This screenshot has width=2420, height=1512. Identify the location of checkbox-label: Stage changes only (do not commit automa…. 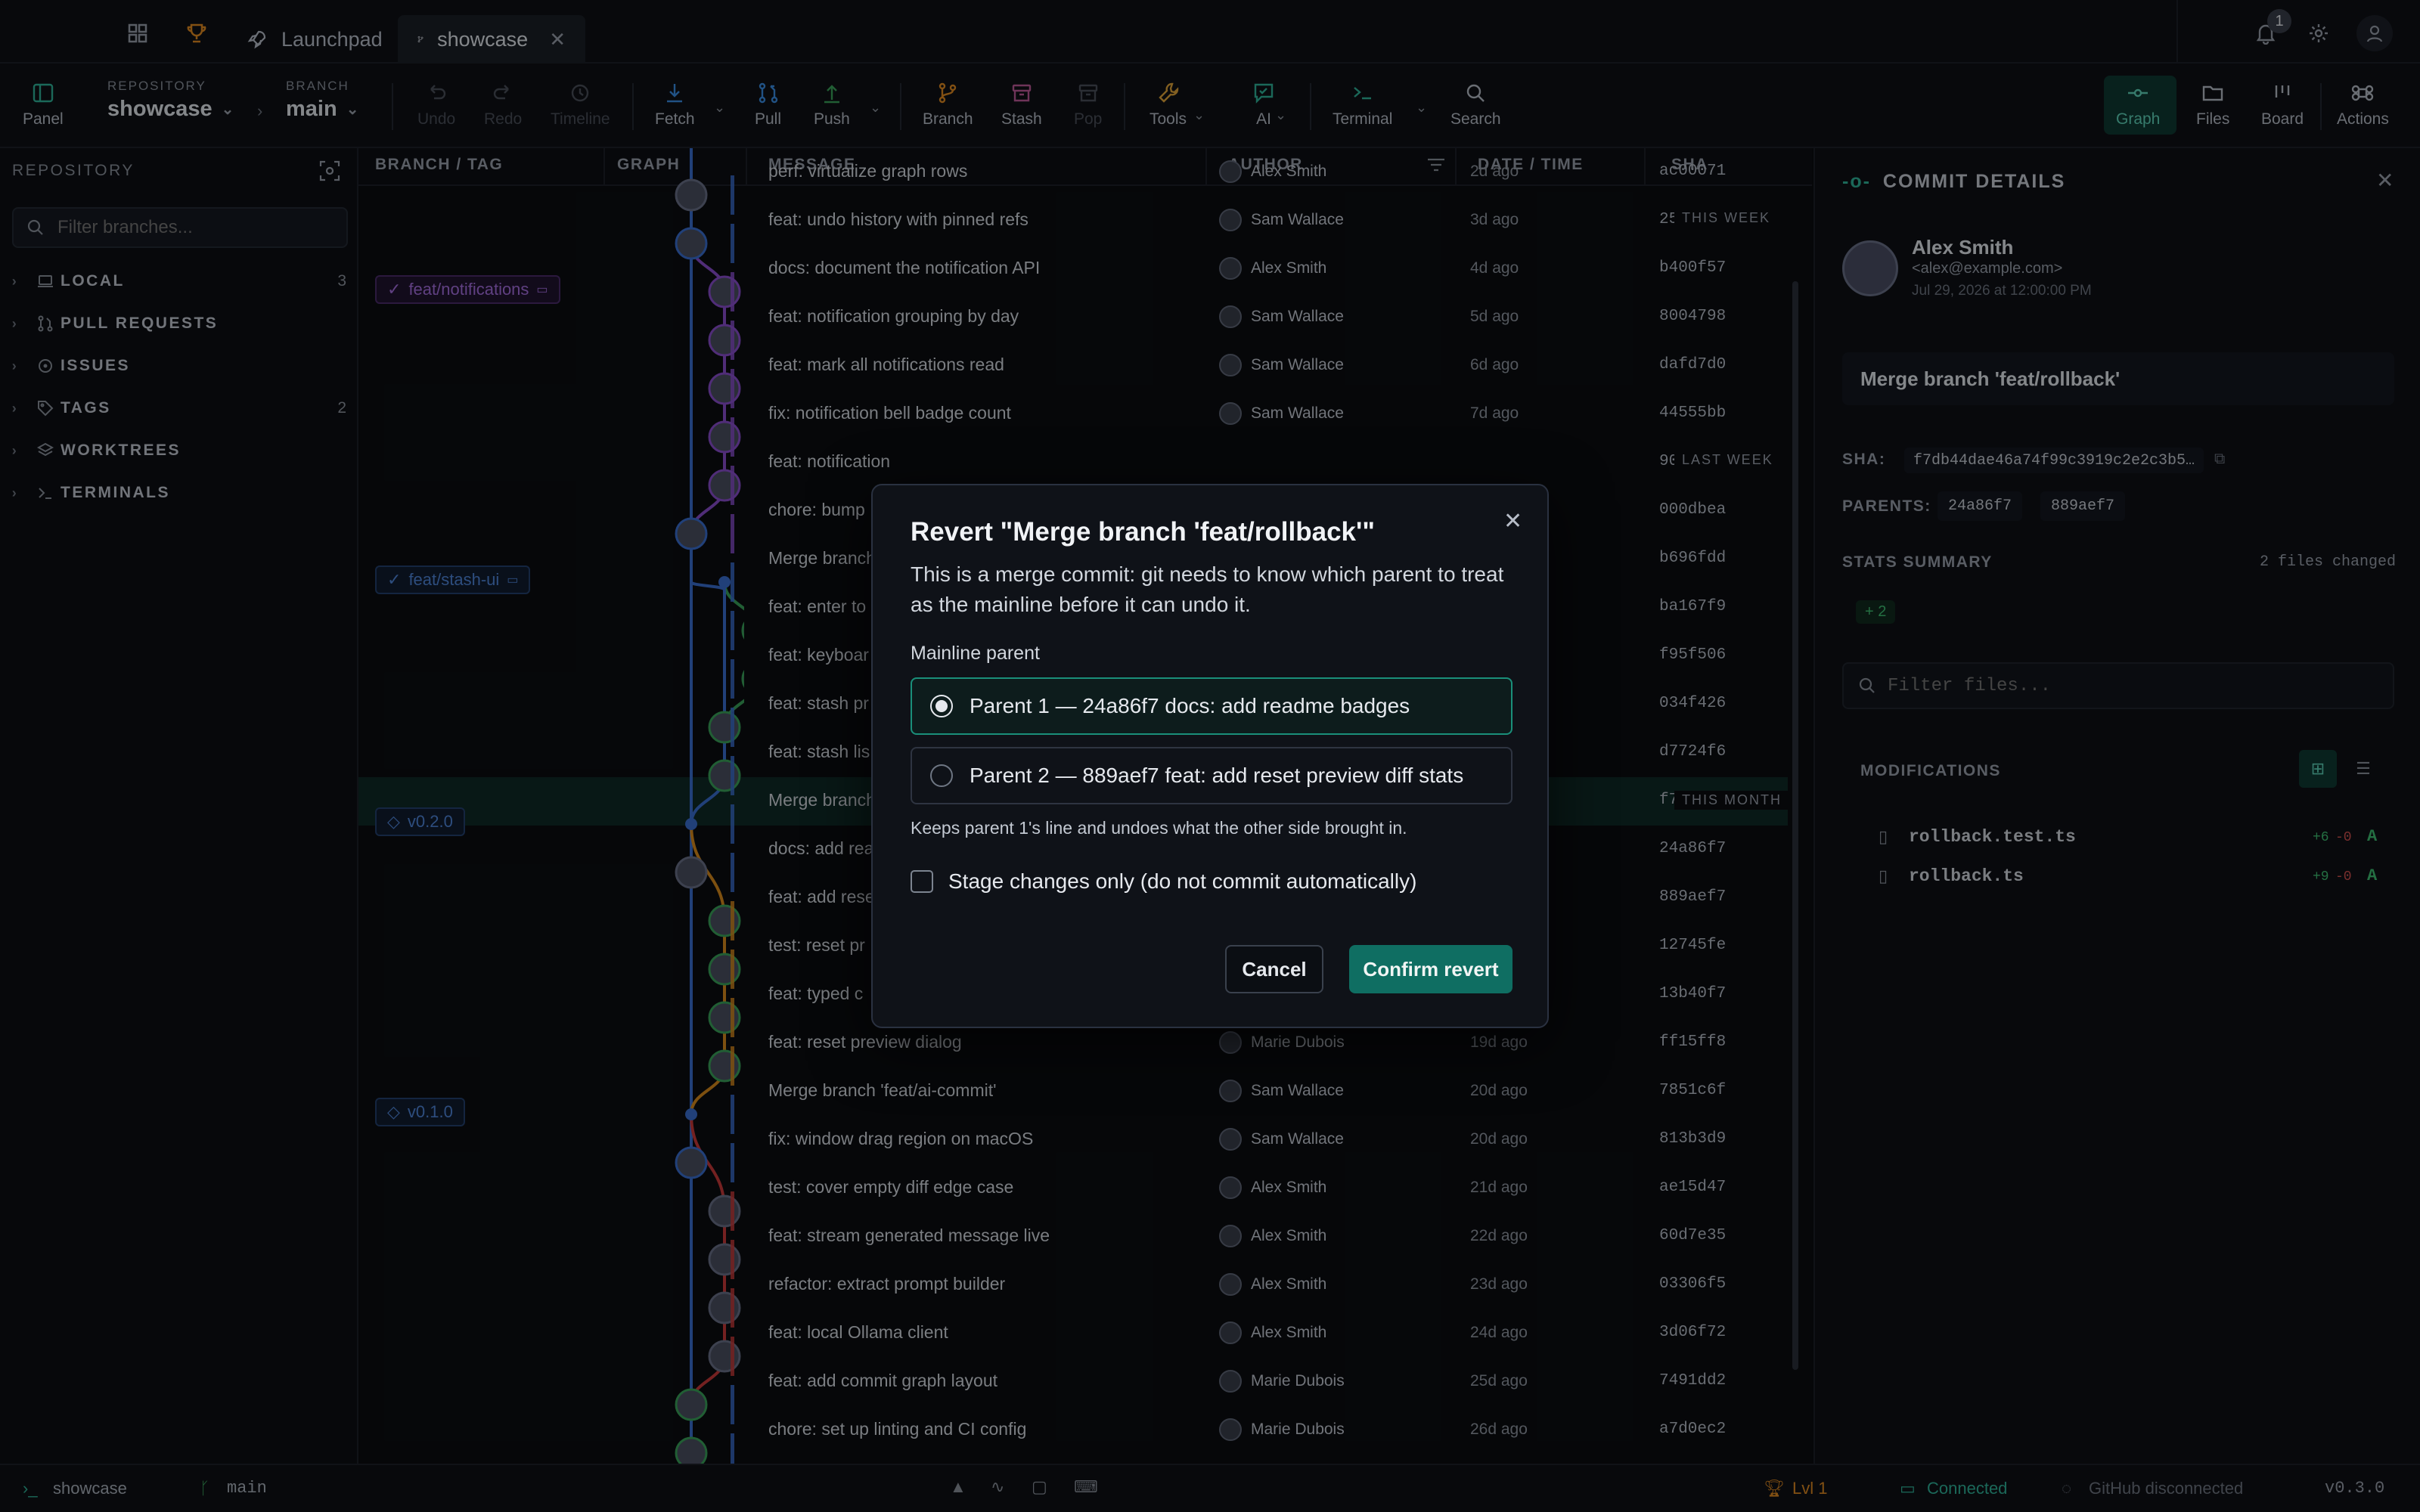
(1182, 881).